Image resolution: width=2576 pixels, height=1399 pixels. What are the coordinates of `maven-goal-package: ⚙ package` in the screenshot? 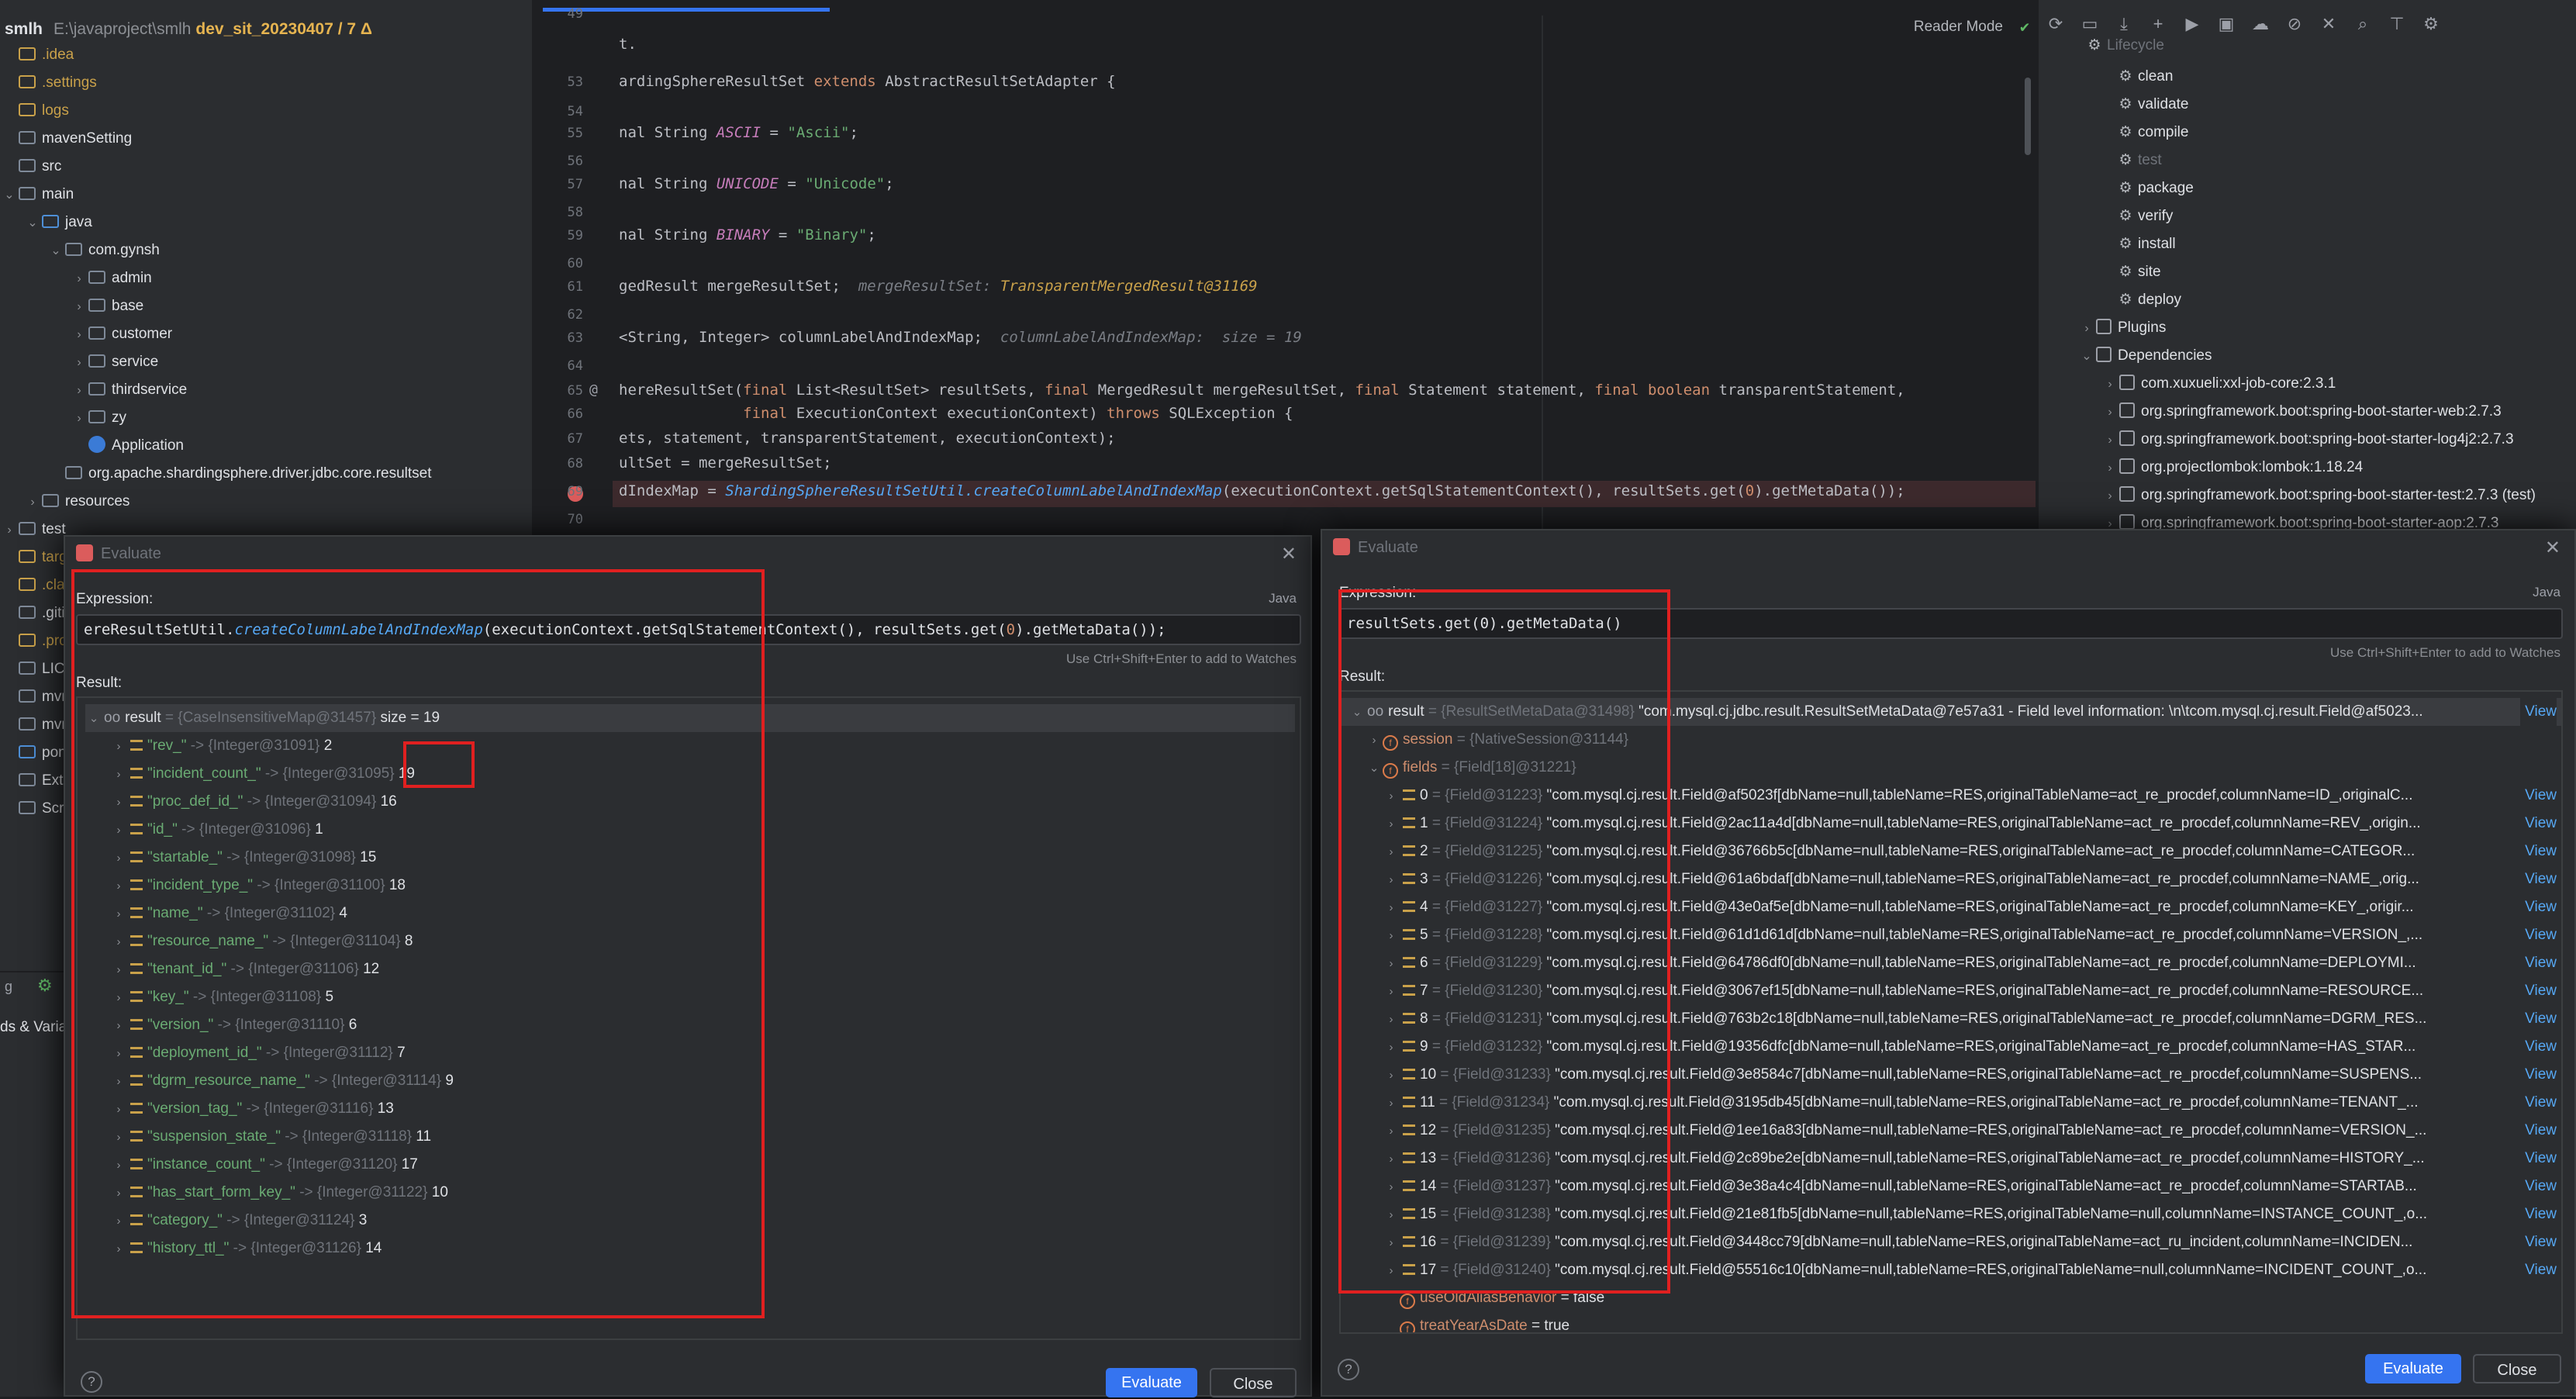 It's located at (2155, 188).